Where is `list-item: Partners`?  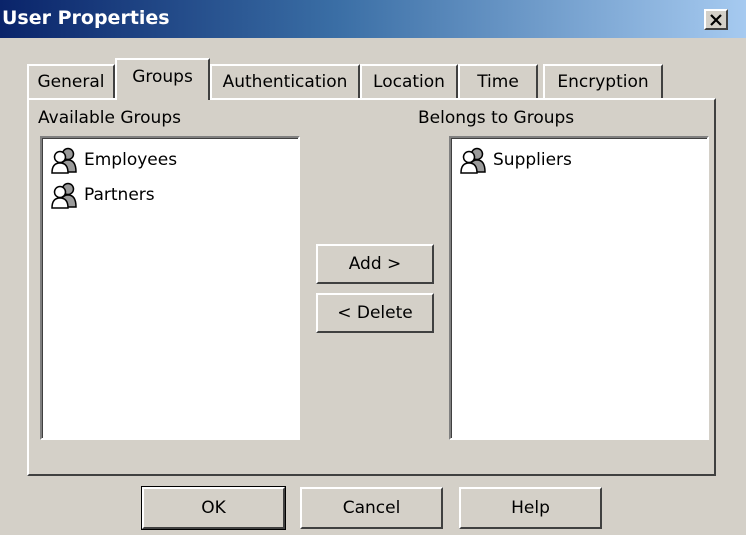 list-item: Partners is located at coordinates (102, 195).